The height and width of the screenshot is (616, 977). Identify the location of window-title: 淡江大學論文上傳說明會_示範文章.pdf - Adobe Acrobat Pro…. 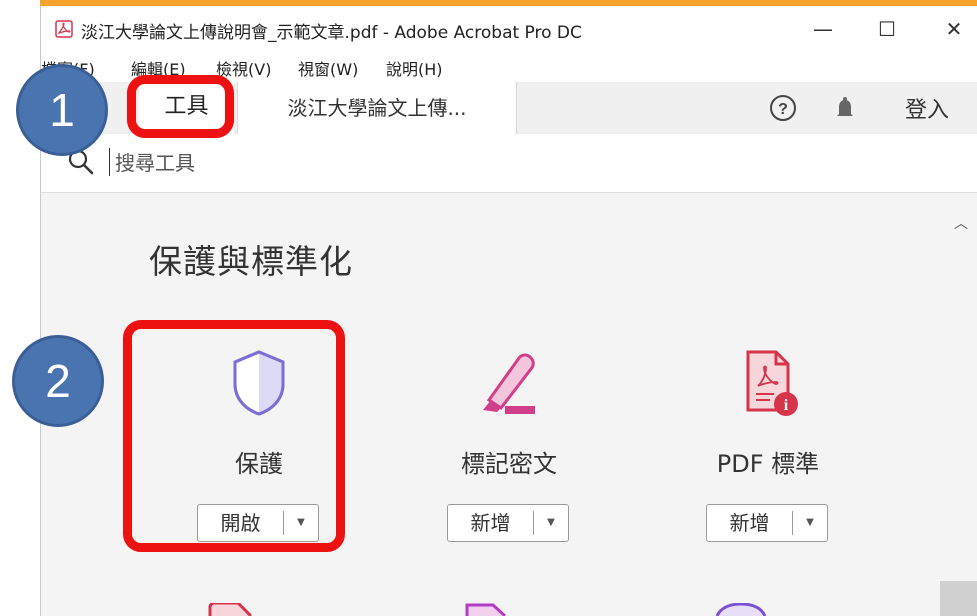
(331, 33).